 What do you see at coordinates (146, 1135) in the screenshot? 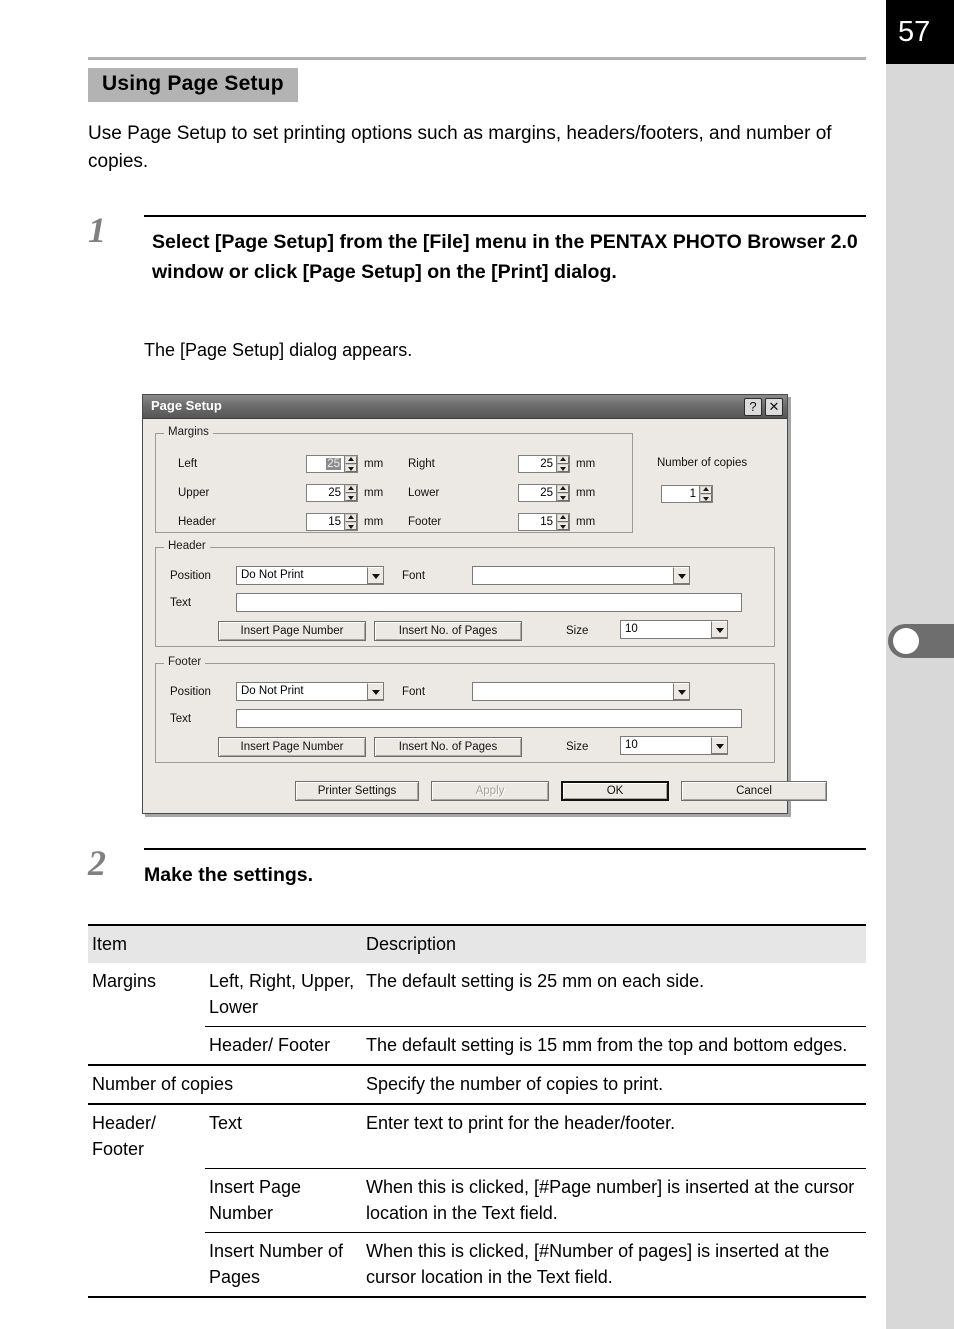
I see `row-item: Header/ Footer` at bounding box center [146, 1135].